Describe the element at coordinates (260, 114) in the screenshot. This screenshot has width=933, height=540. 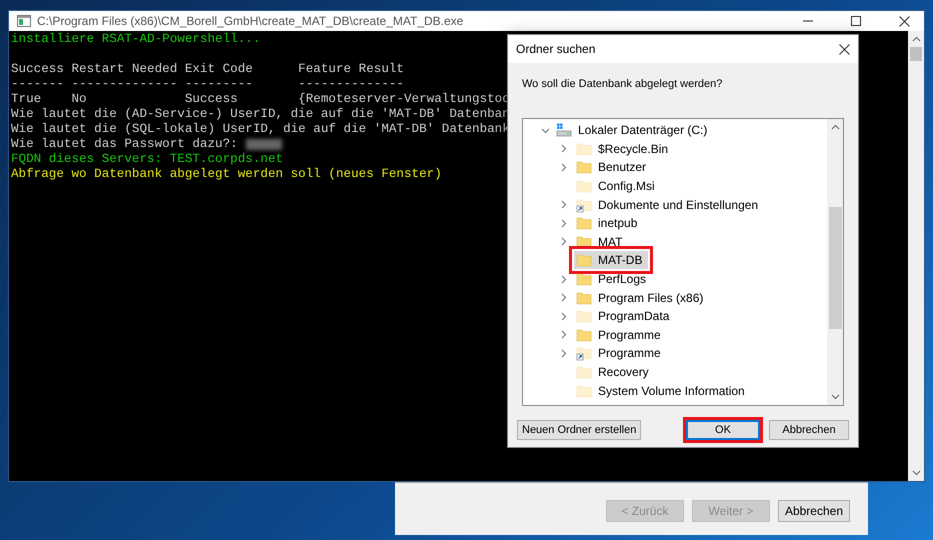
I see `console-line: Wie lautet die (AD-Service-) UserID, die auf die 'MAT-DB' Datenban` at that location.